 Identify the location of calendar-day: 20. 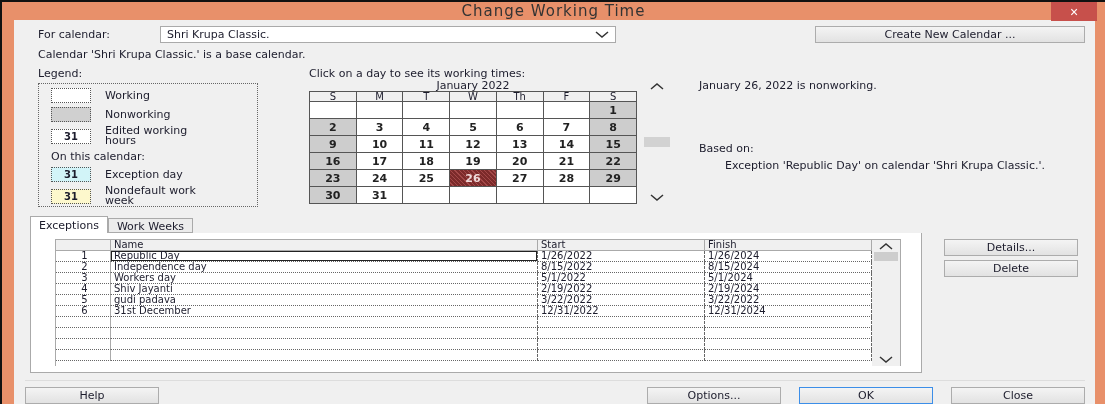
(520, 161).